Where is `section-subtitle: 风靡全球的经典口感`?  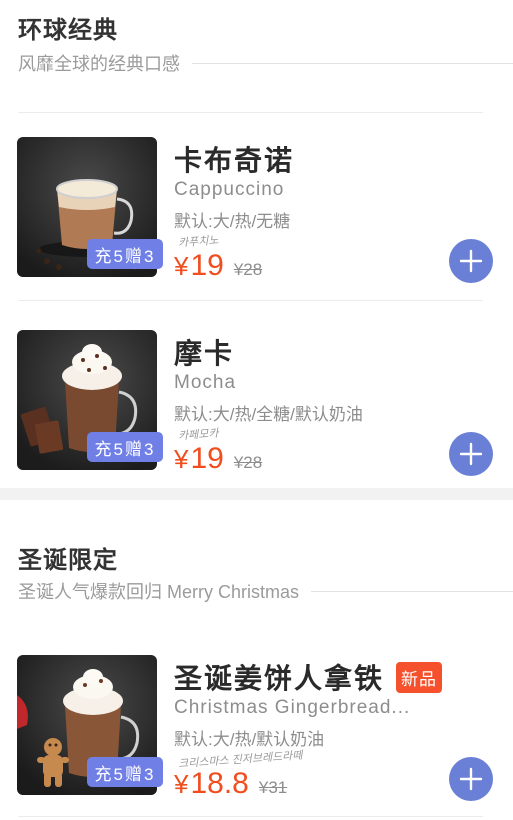 section-subtitle: 风靡全球的经典口感 is located at coordinates (265, 63).